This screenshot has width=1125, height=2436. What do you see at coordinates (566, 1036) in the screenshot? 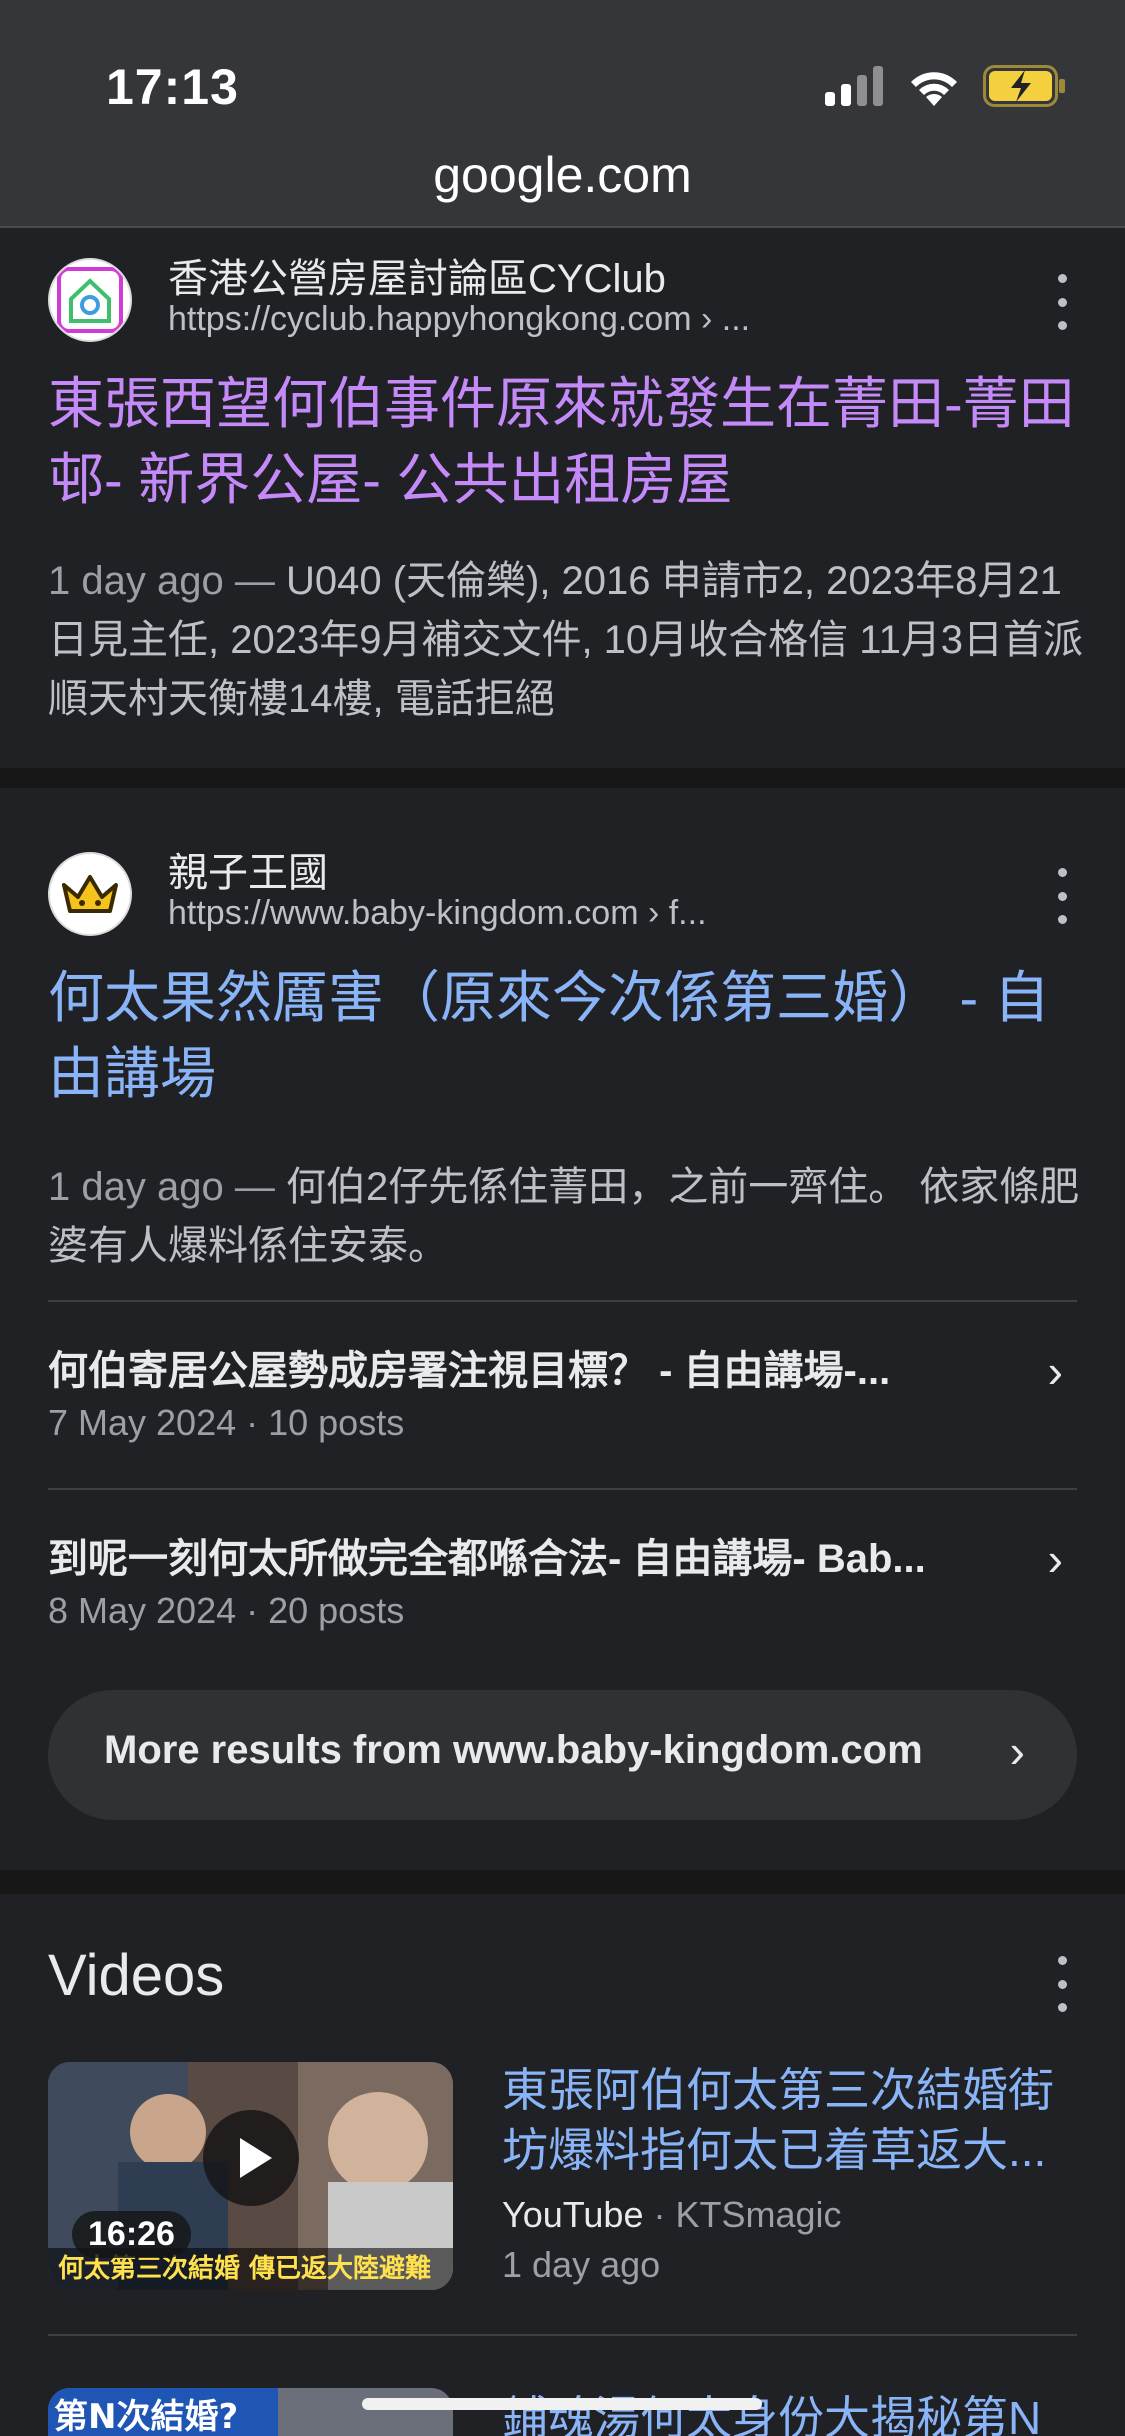
I see `result-title-link: 何太果然厲害（原來今次係第三婚） - 自由講場` at bounding box center [566, 1036].